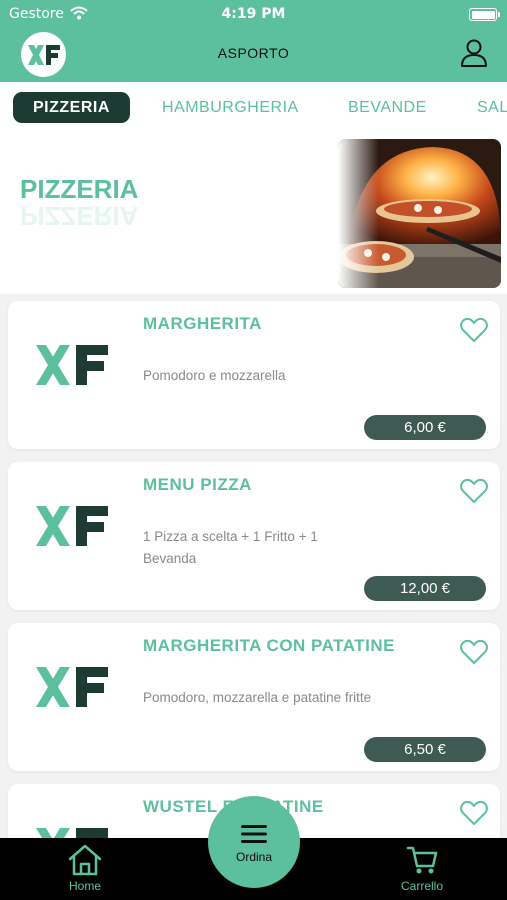  I want to click on battery-icon, so click(484, 14).